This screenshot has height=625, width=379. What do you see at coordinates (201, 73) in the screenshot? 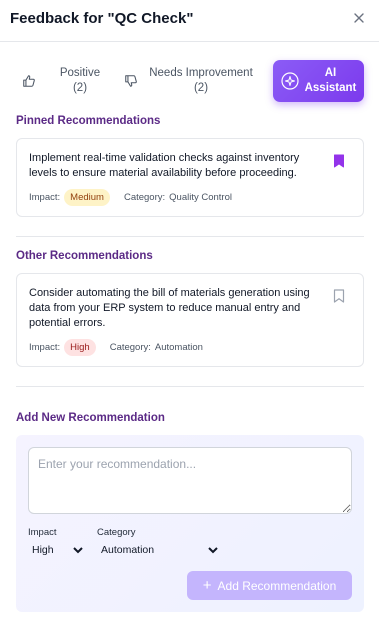
I see `tab-needs-improvement-label: Needs Improvement` at bounding box center [201, 73].